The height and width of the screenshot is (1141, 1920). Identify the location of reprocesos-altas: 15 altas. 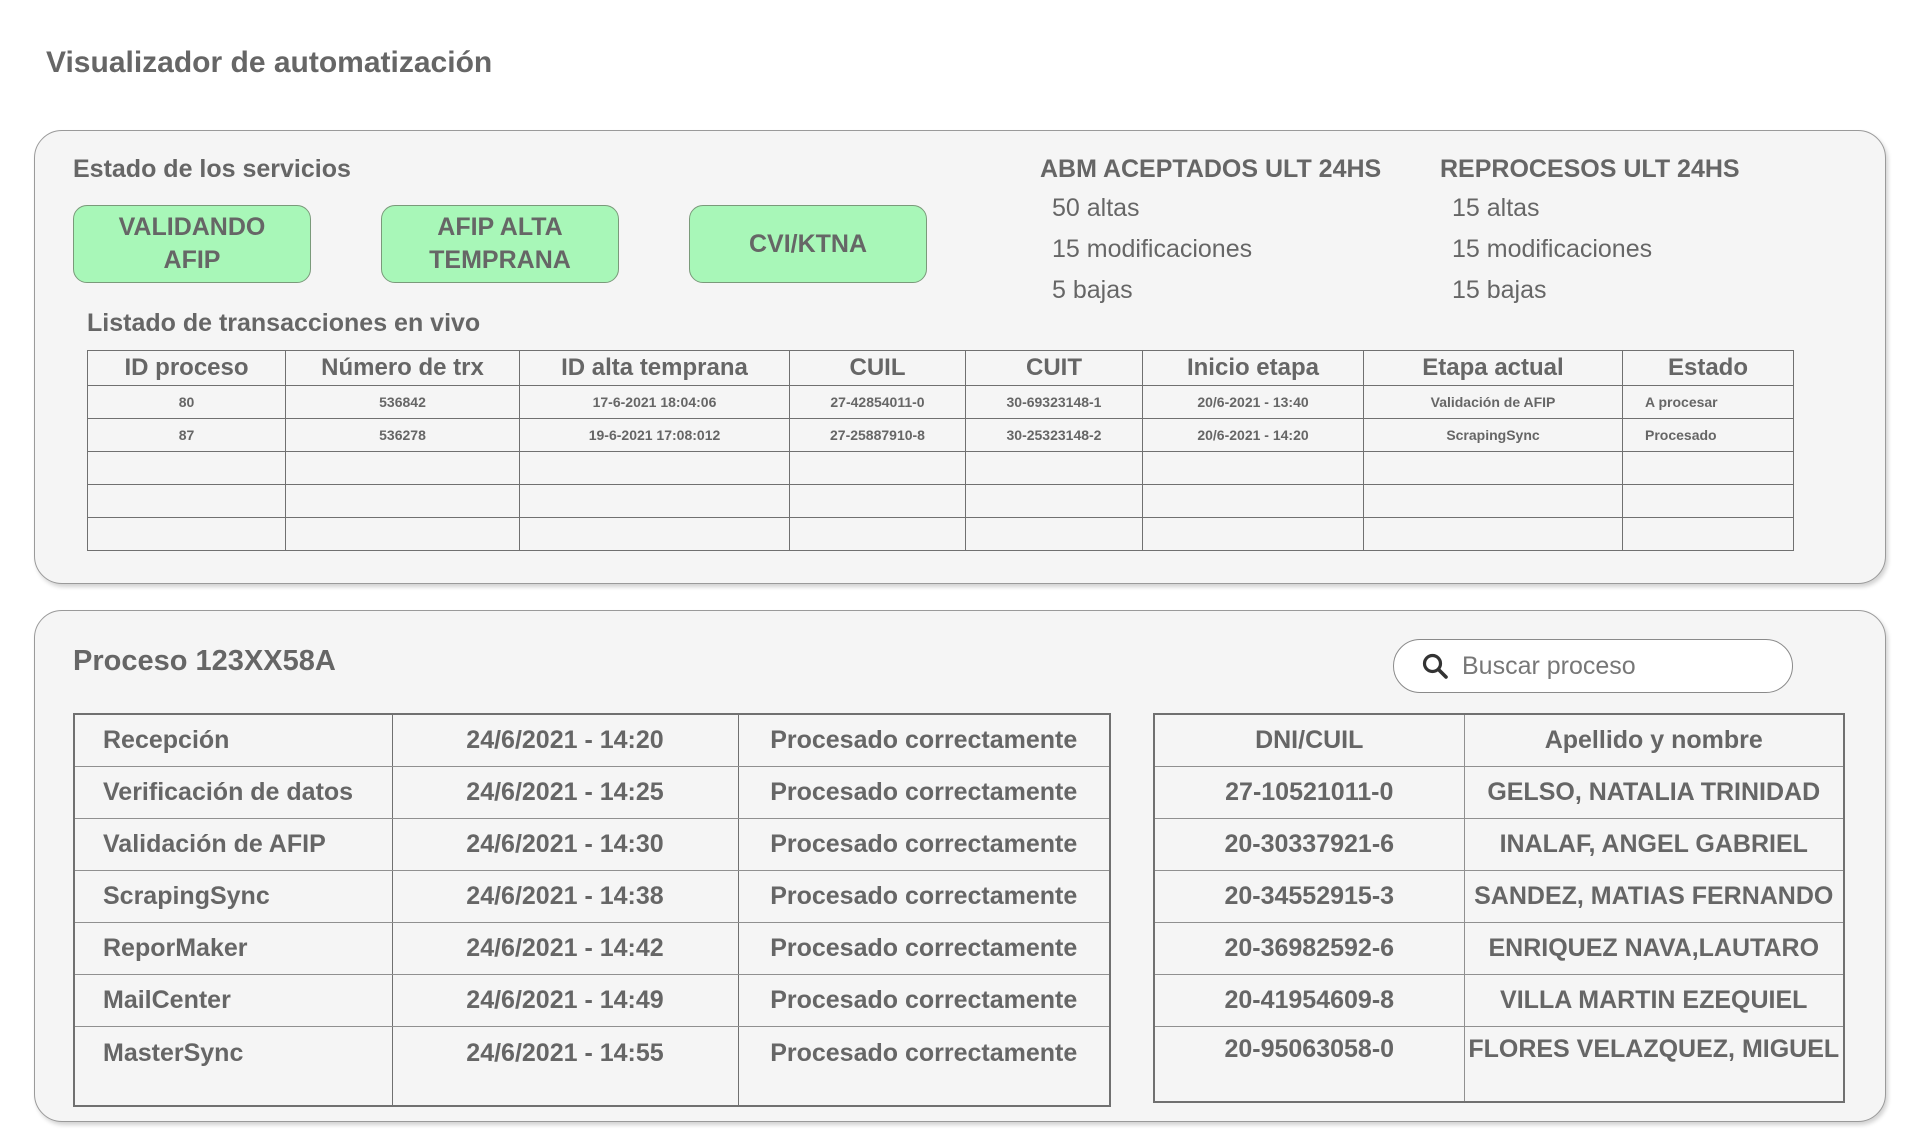
(1496, 208).